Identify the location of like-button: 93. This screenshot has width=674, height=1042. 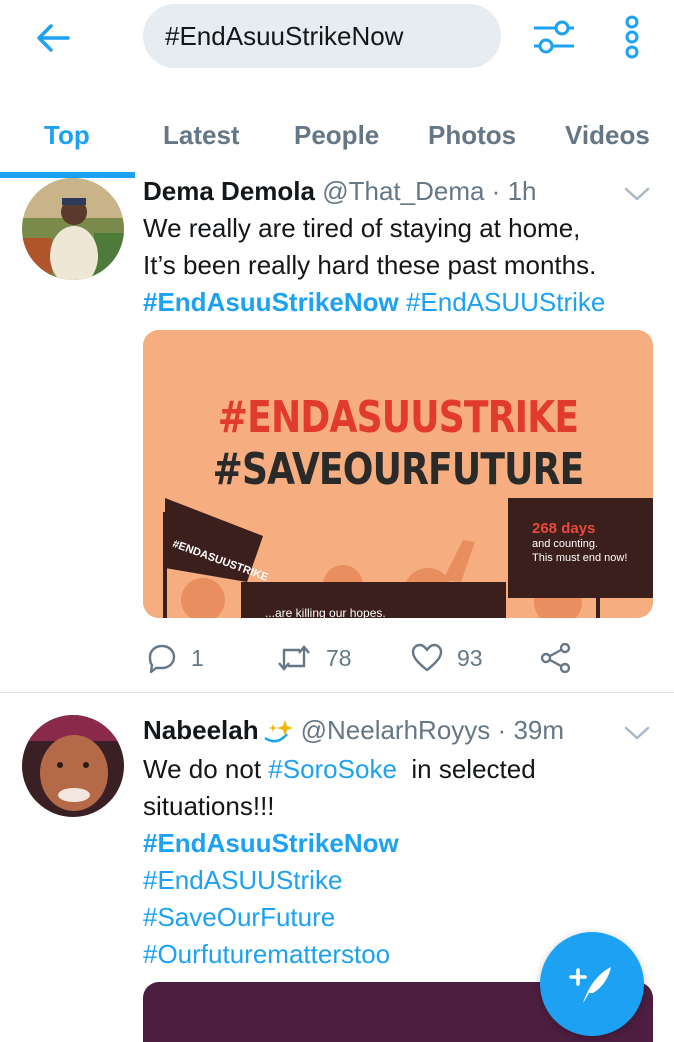
(447, 658).